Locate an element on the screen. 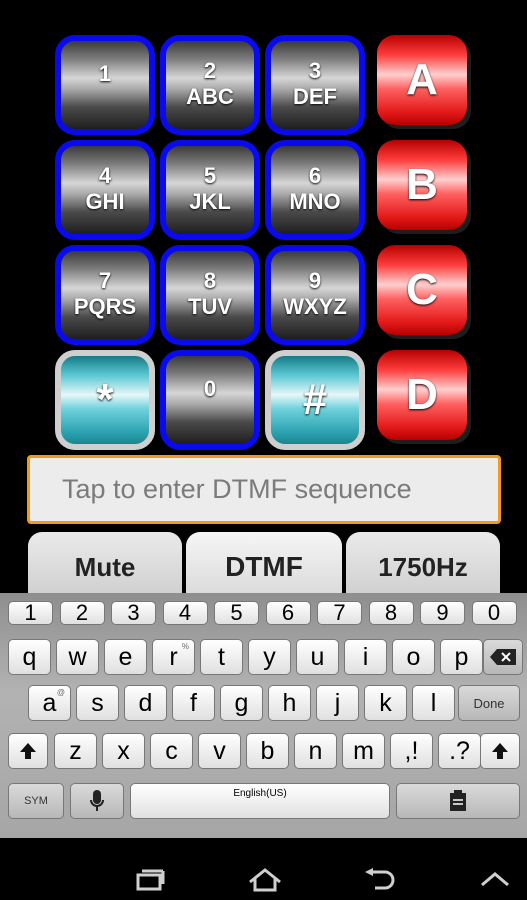  letter-key-w: w is located at coordinates (77, 657).